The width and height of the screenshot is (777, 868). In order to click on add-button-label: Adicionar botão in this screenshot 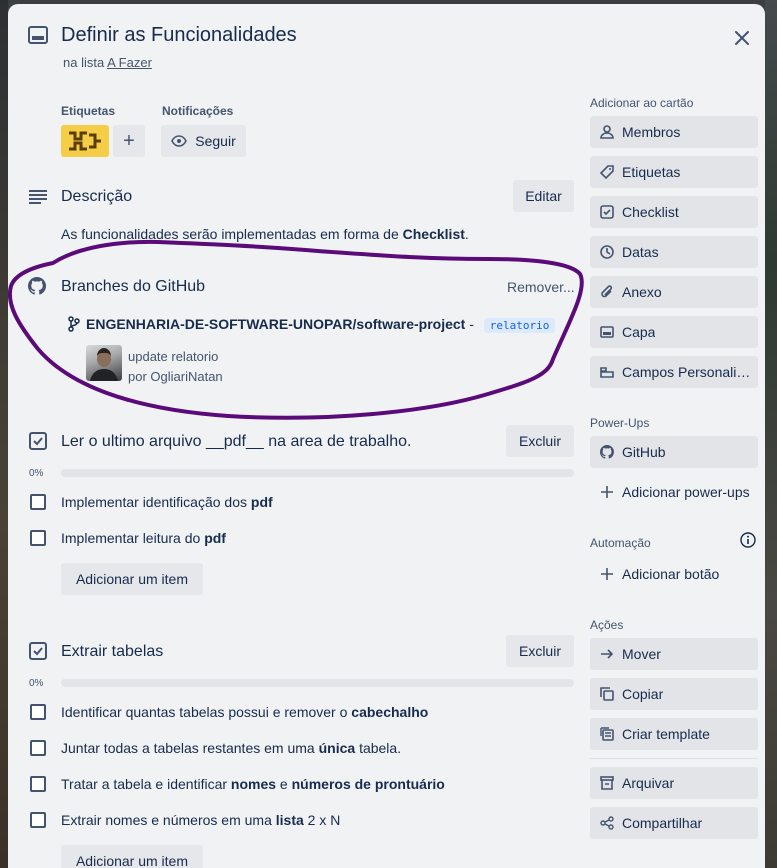, I will do `click(671, 574)`.